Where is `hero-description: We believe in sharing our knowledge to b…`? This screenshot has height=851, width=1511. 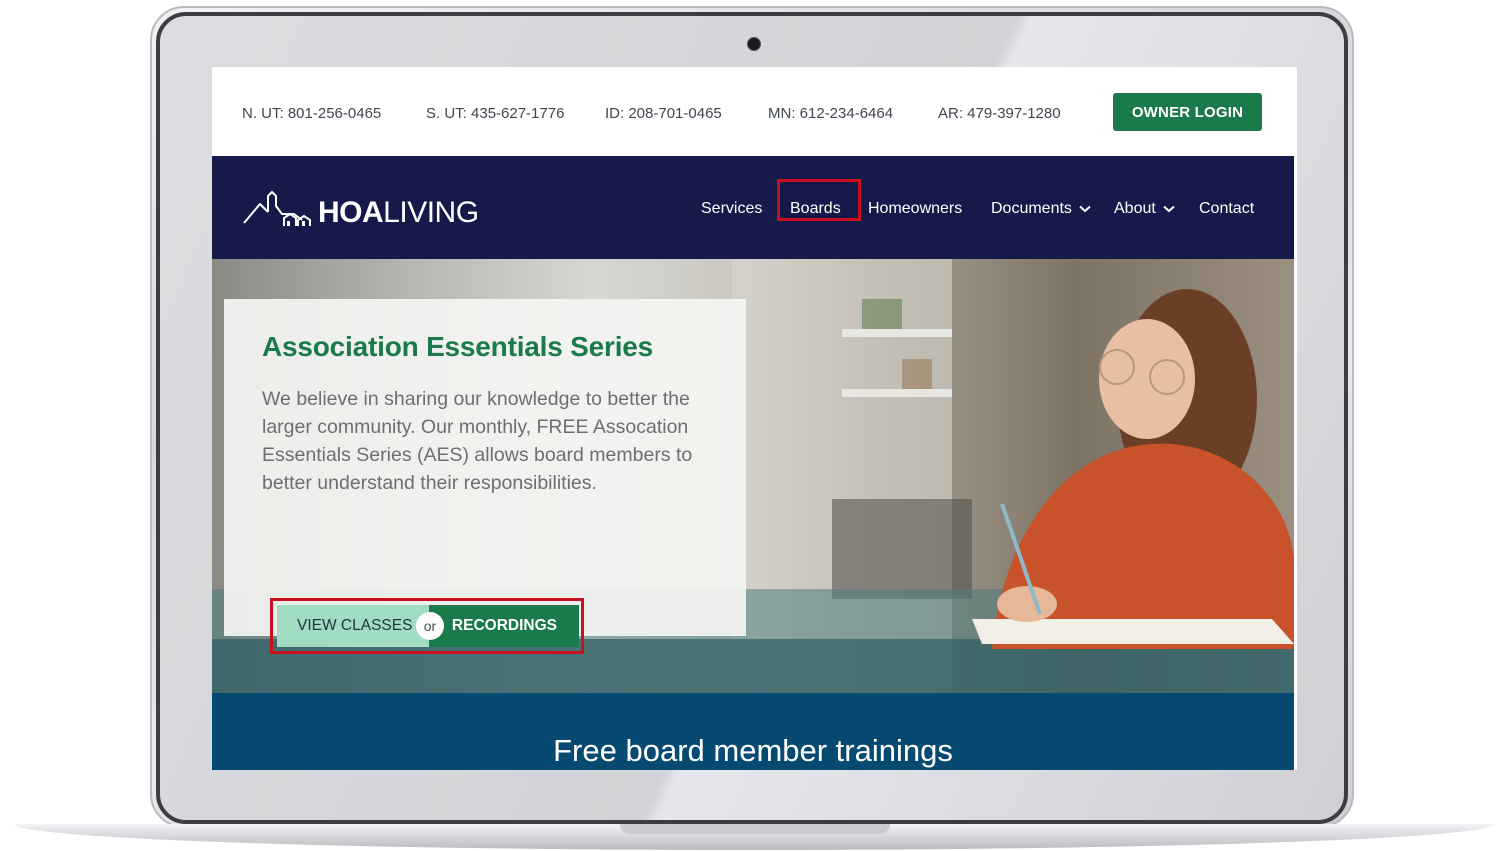
hero-description: We believe in sharing our knowledge to b… is located at coordinates (477, 441).